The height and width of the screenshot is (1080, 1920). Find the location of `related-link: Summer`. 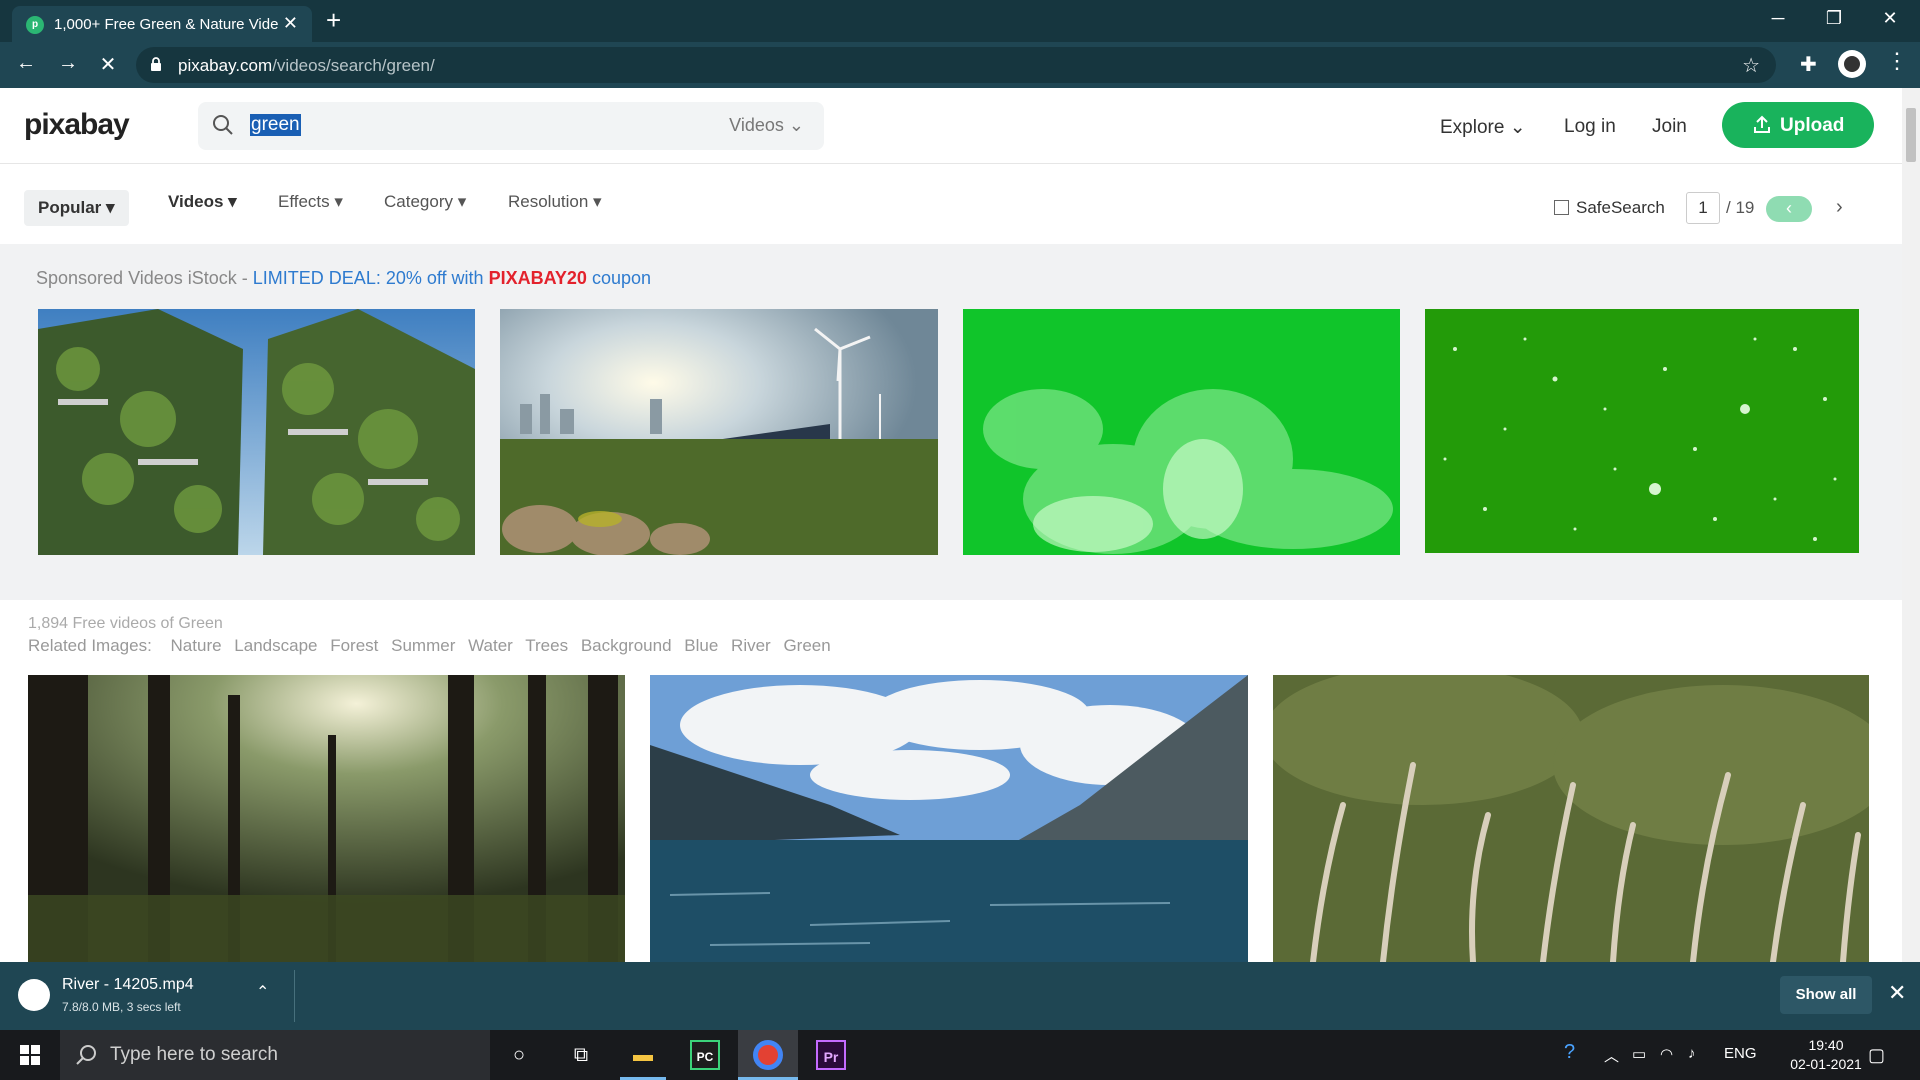

related-link: Summer is located at coordinates (423, 645).